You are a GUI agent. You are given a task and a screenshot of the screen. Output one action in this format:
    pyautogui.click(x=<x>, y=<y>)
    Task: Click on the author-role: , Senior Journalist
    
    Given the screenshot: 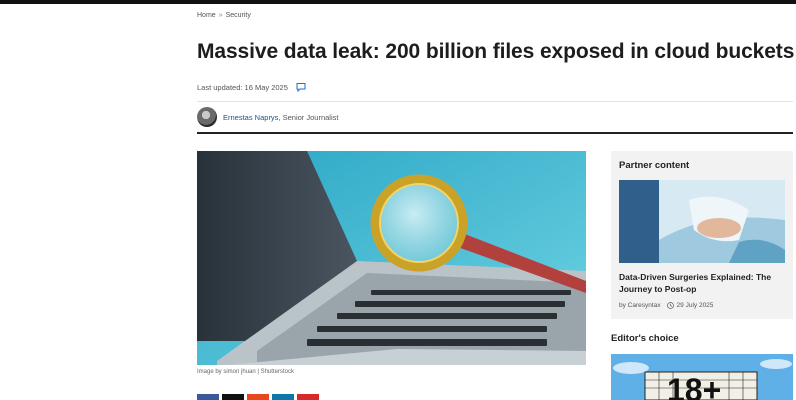 What is the action you would take?
    pyautogui.click(x=308, y=117)
    